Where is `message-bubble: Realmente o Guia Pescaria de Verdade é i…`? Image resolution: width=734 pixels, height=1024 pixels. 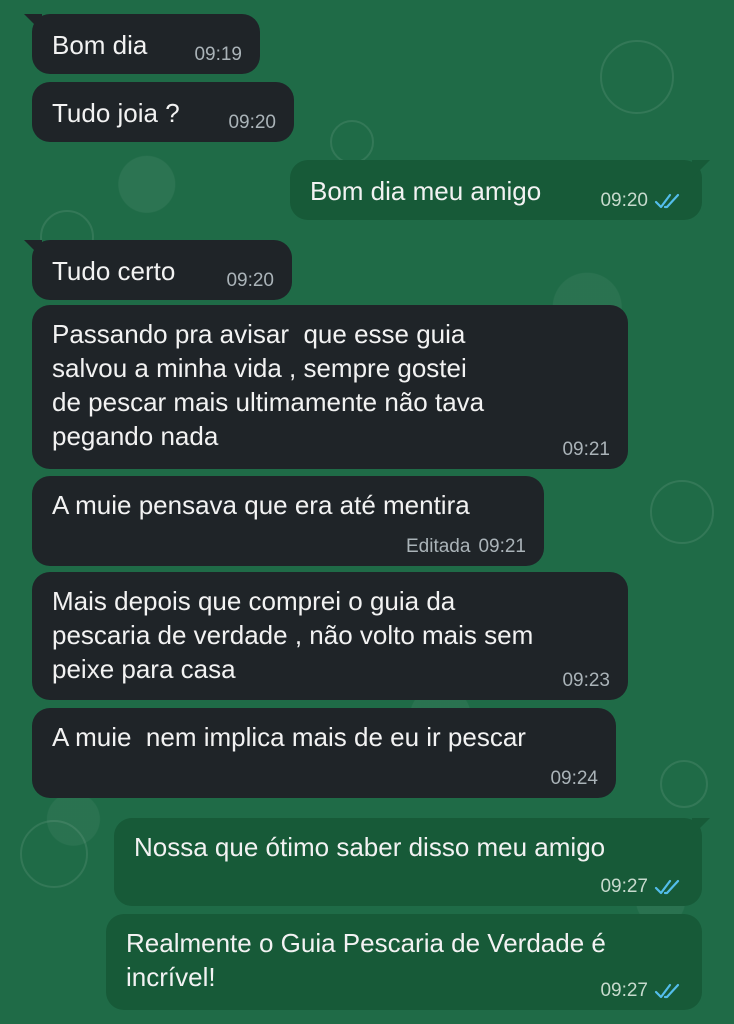 message-bubble: Realmente o Guia Pescaria de Verdade é i… is located at coordinates (404, 962).